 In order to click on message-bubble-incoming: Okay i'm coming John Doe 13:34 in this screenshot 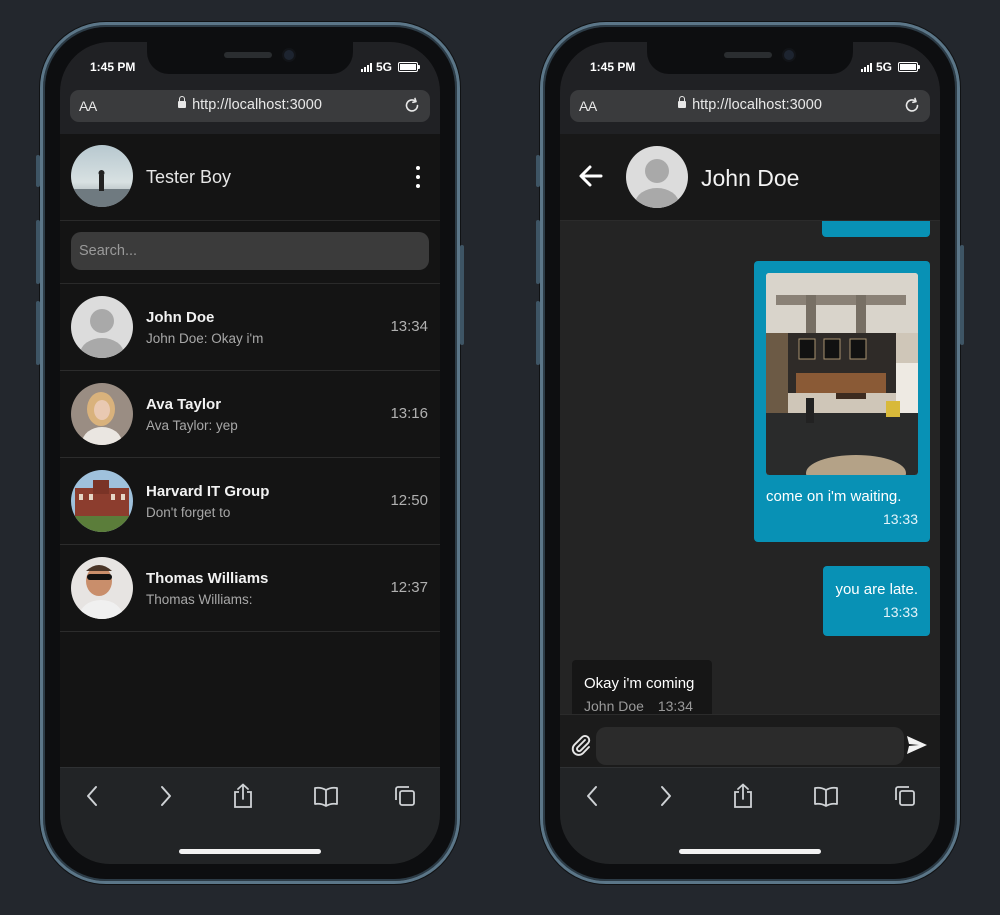, I will do `click(642, 687)`.